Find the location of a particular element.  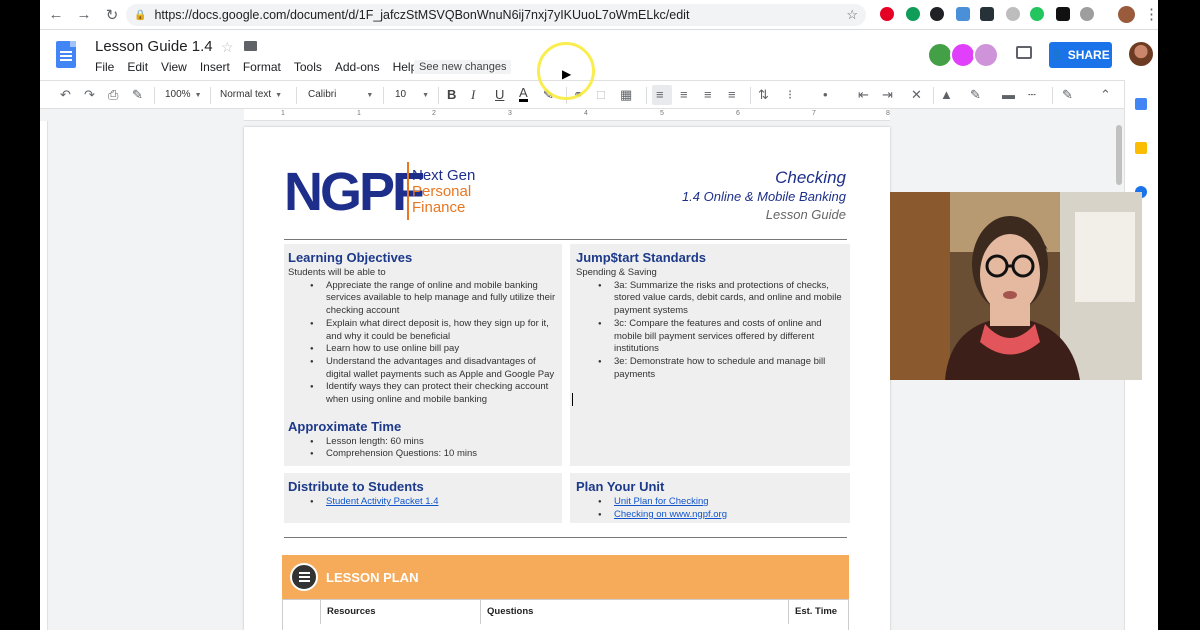

reload-icon: ↻ is located at coordinates (112, 15).